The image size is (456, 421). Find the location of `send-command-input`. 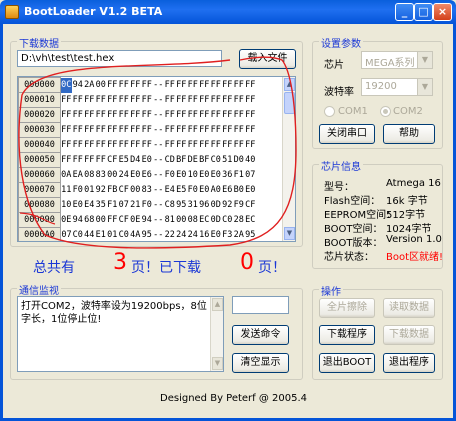

send-command-input is located at coordinates (260, 305).